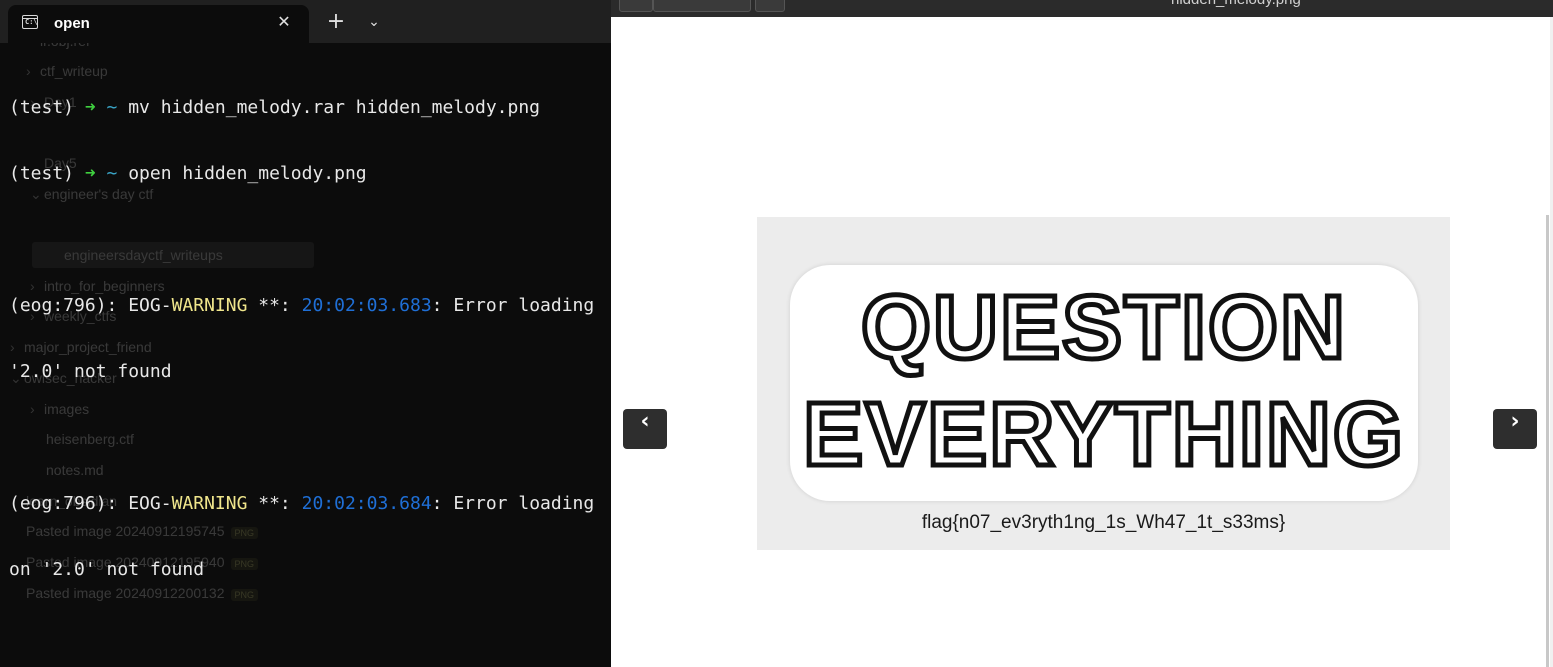 The width and height of the screenshot is (1553, 667). Describe the element at coordinates (1515, 421) in the screenshot. I see `chevron-right-icon: ›` at that location.